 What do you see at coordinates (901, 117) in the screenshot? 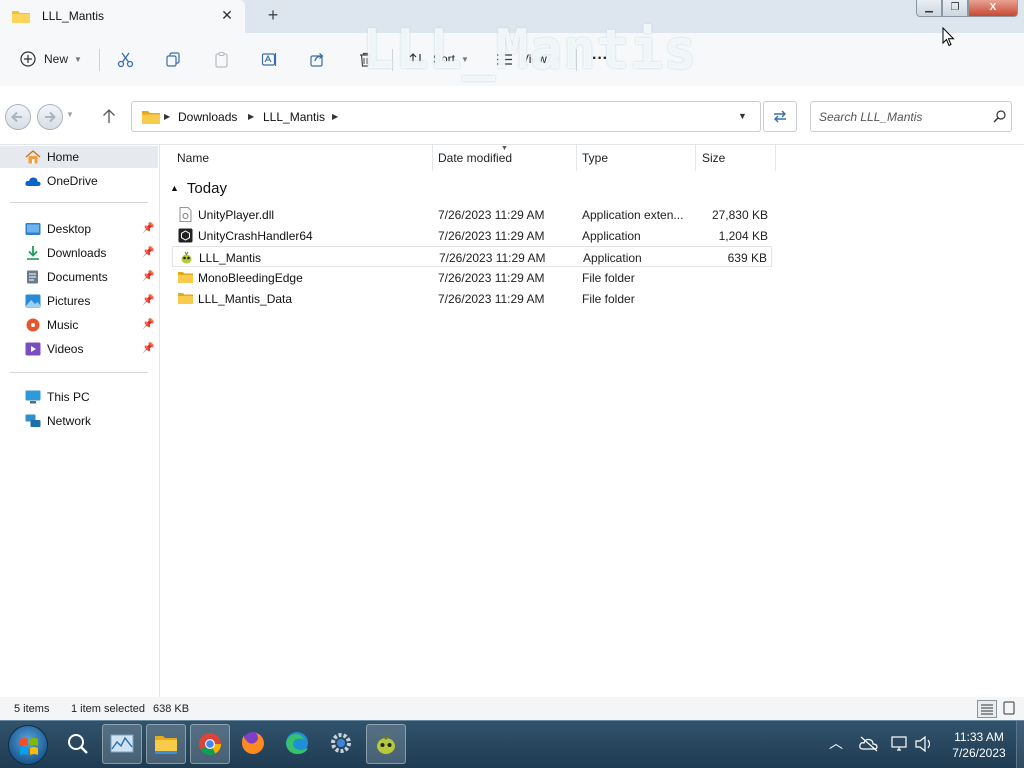
I see `search-input` at bounding box center [901, 117].